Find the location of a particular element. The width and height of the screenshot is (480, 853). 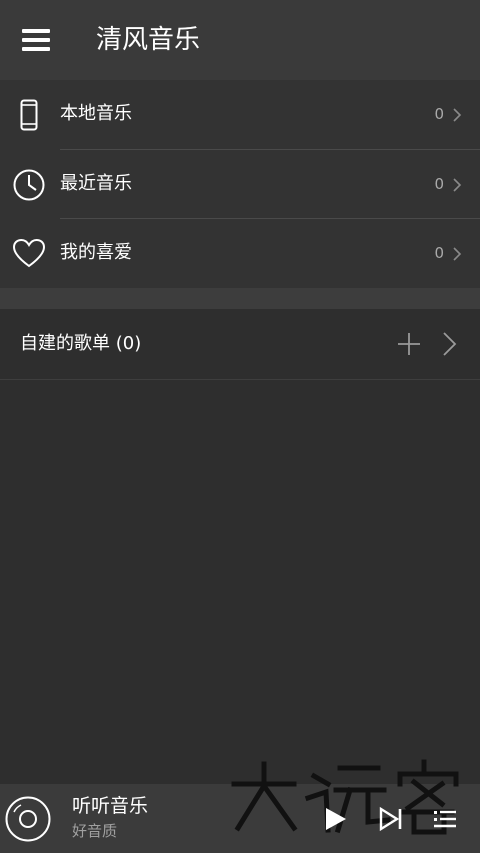

menu-item-recent-music: 最近音乐 0 is located at coordinates (240, 184).